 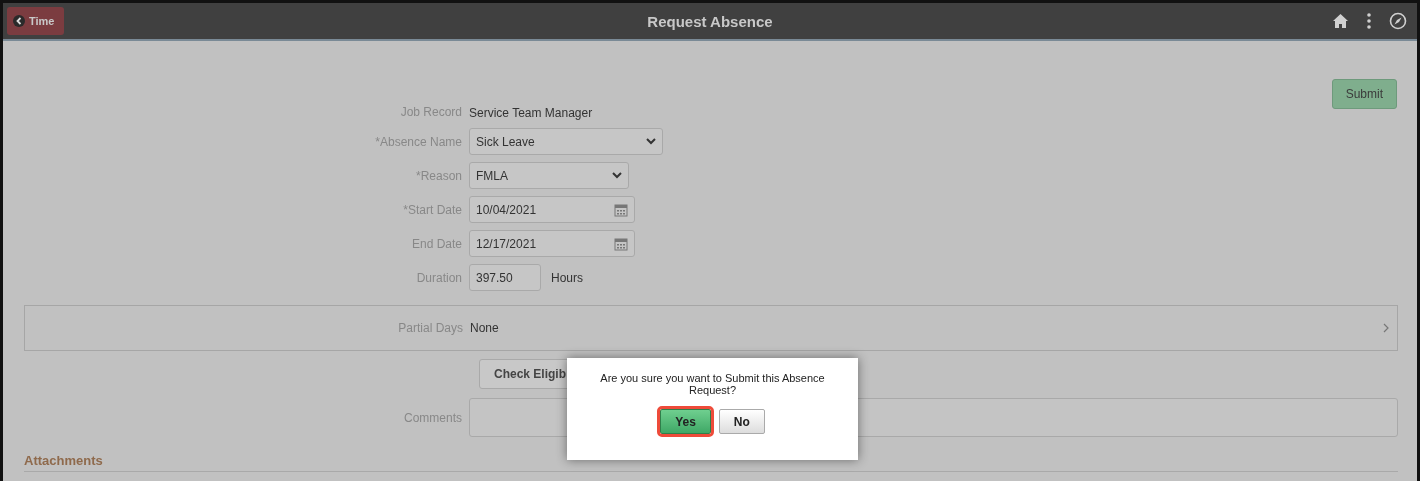 I want to click on unit-label: Hours, so click(x=567, y=277).